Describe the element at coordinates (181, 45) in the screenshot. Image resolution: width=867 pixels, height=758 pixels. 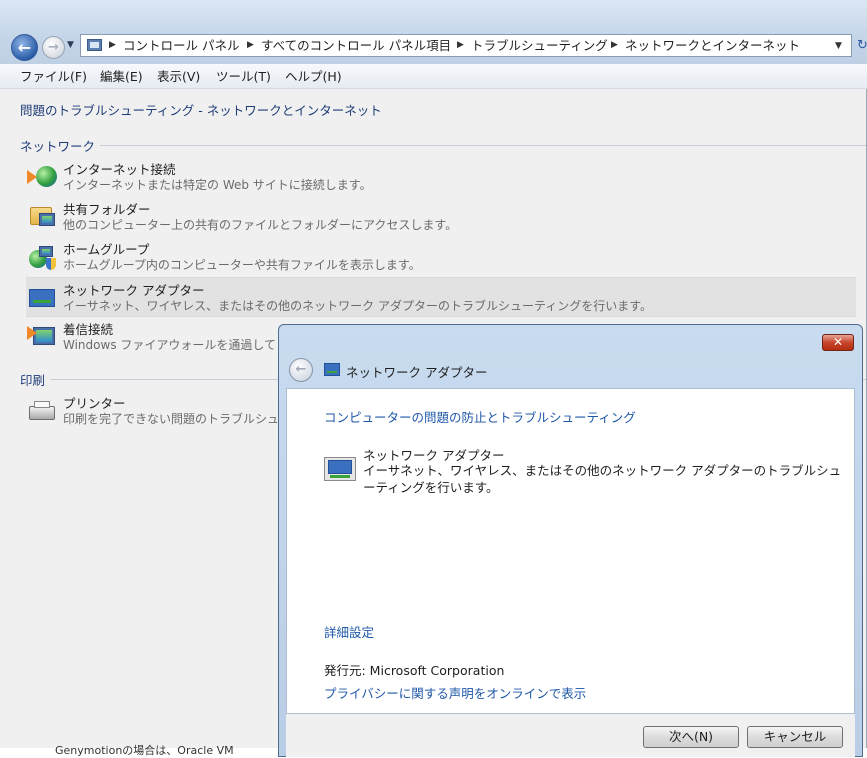
I see `breadcrumb-control-panel: コントロール パネル` at that location.